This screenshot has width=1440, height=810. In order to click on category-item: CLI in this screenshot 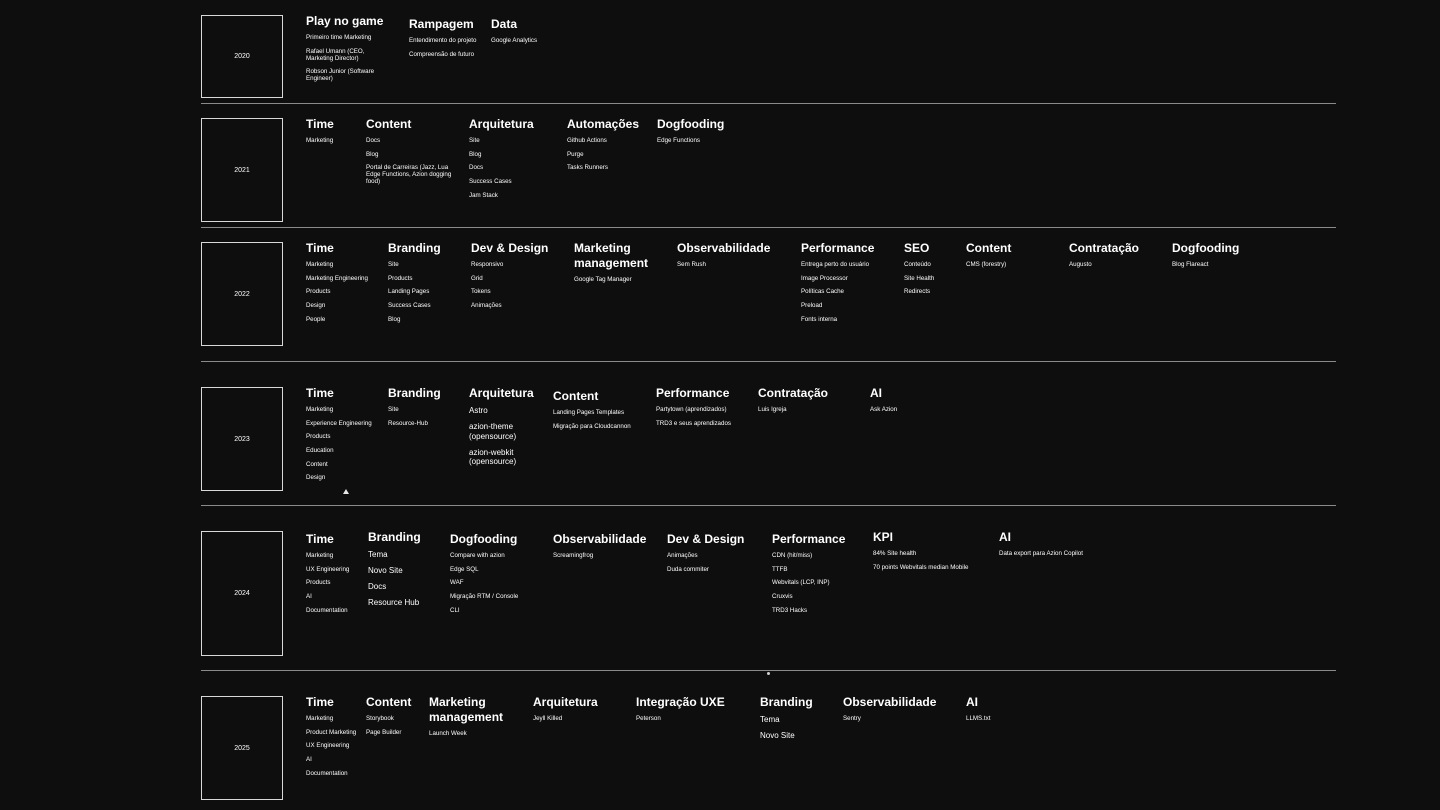, I will do `click(455, 610)`.